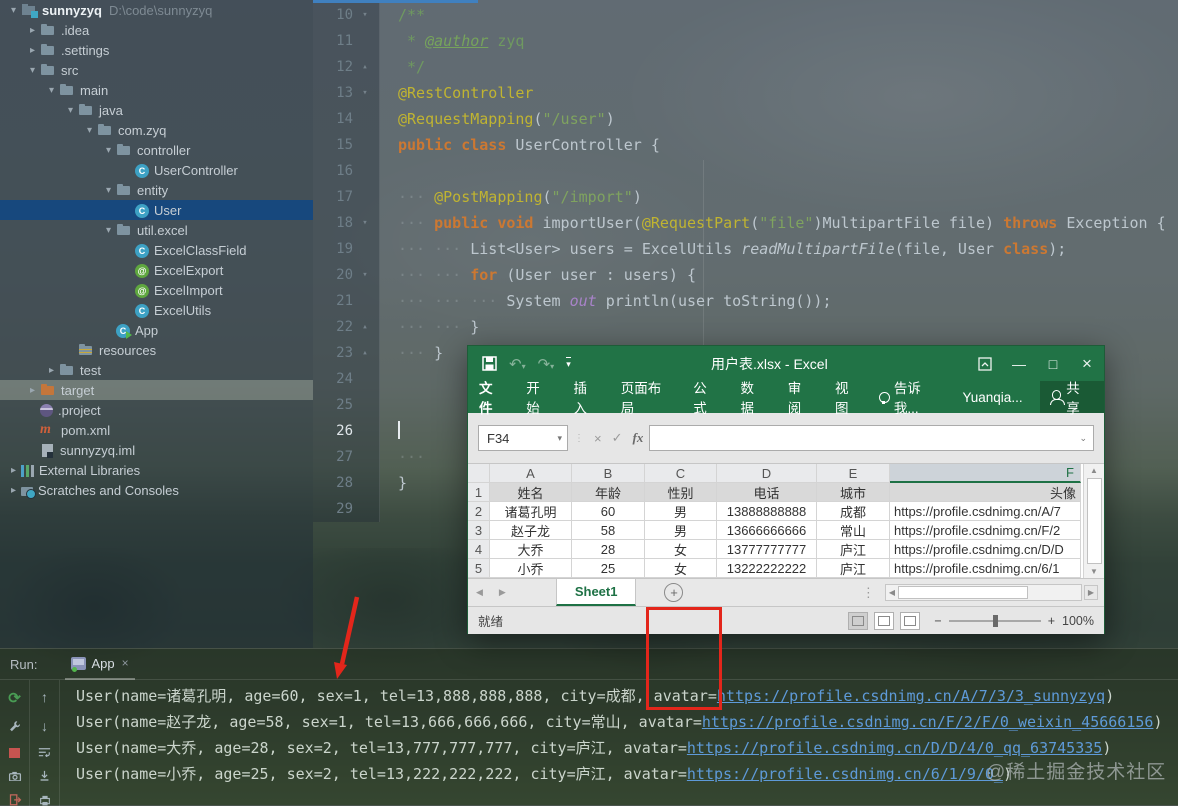 Image resolution: width=1178 pixels, height=806 pixels. What do you see at coordinates (681, 492) in the screenshot?
I see `cell-C1: 性别` at bounding box center [681, 492].